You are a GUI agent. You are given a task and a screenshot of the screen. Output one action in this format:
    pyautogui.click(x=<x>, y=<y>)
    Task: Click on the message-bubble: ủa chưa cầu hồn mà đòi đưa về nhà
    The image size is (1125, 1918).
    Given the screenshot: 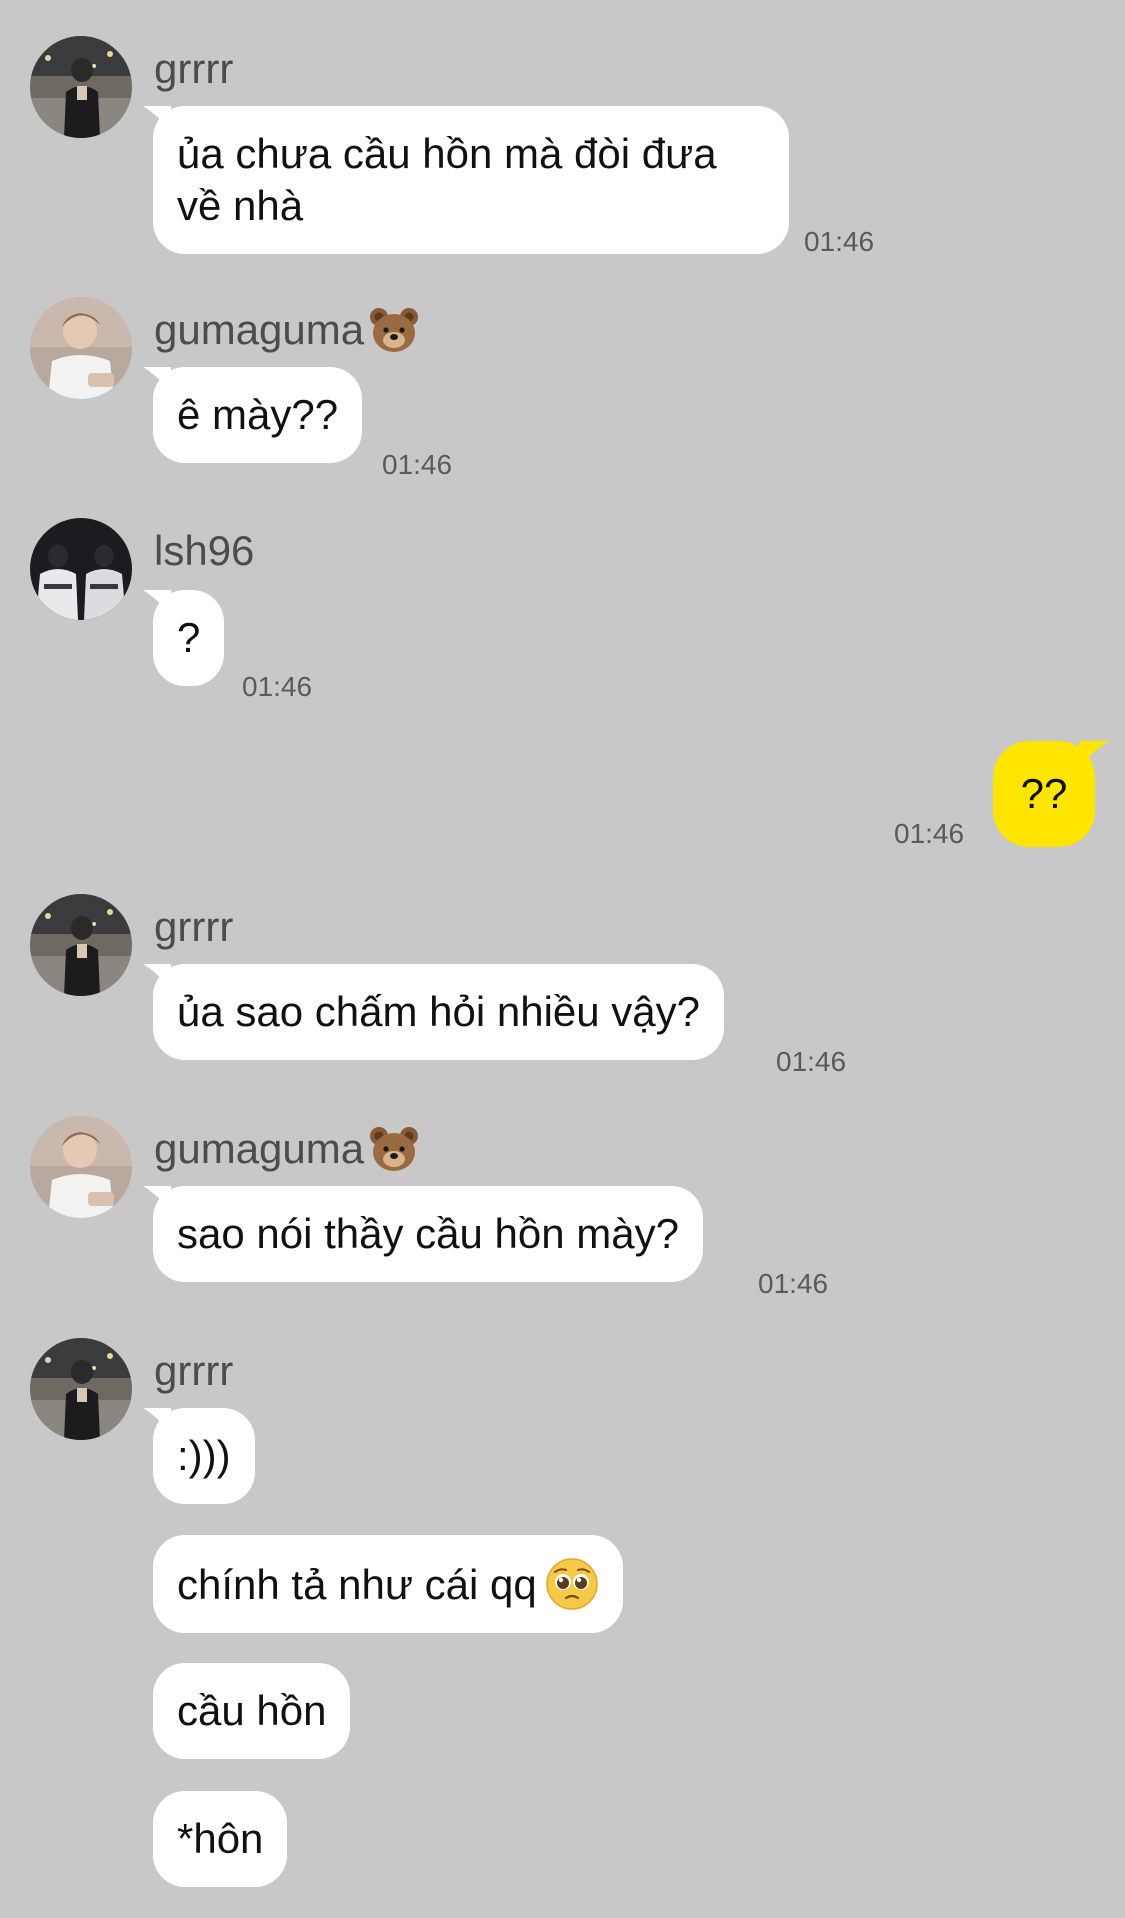 What is the action you would take?
    pyautogui.click(x=466, y=180)
    